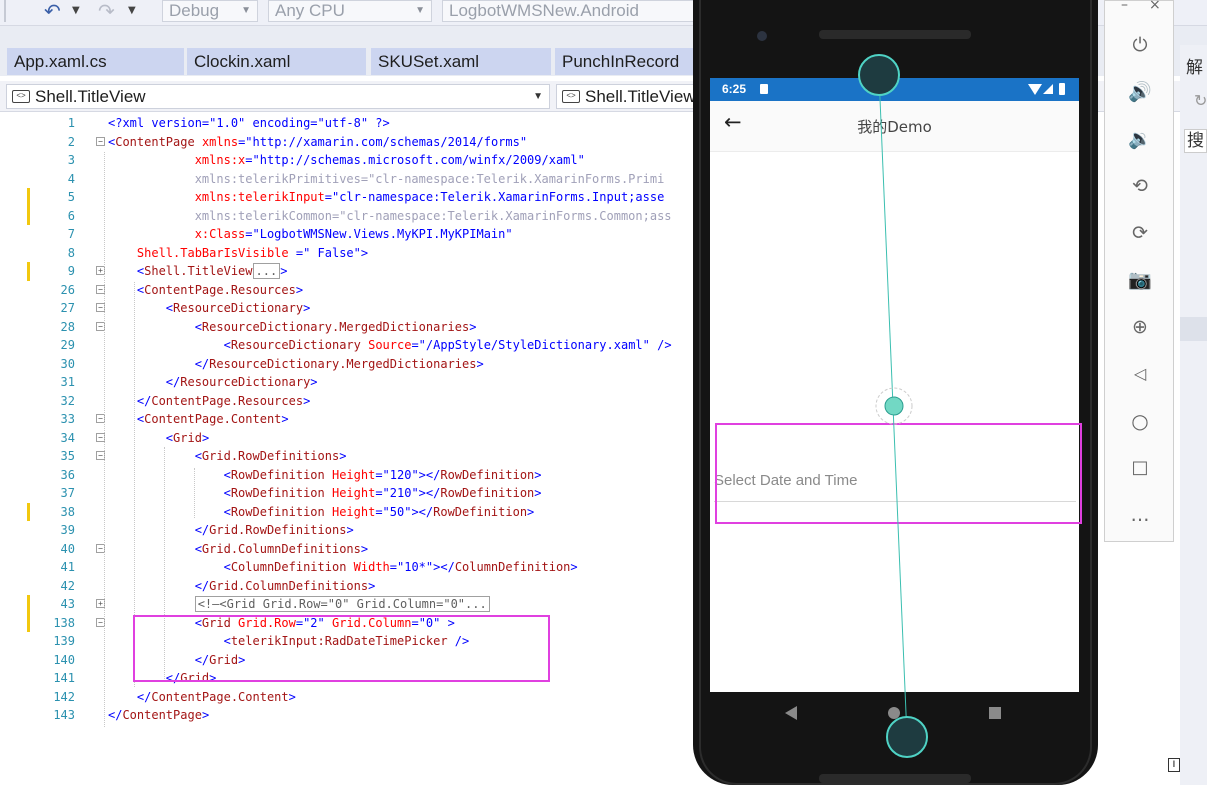 Image resolution: width=1207 pixels, height=785 pixels. What do you see at coordinates (292, 327) in the screenshot?
I see `code-text: <ResourceDictionary.MergedDictionaries>` at bounding box center [292, 327].